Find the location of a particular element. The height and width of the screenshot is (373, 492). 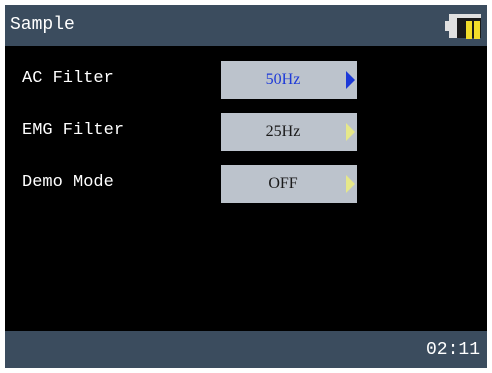

demo-mode-selector: OFF is located at coordinates (289, 184).